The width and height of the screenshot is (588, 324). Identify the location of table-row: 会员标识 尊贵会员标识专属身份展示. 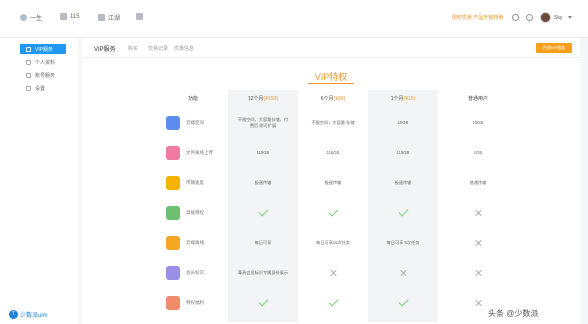
(338, 272).